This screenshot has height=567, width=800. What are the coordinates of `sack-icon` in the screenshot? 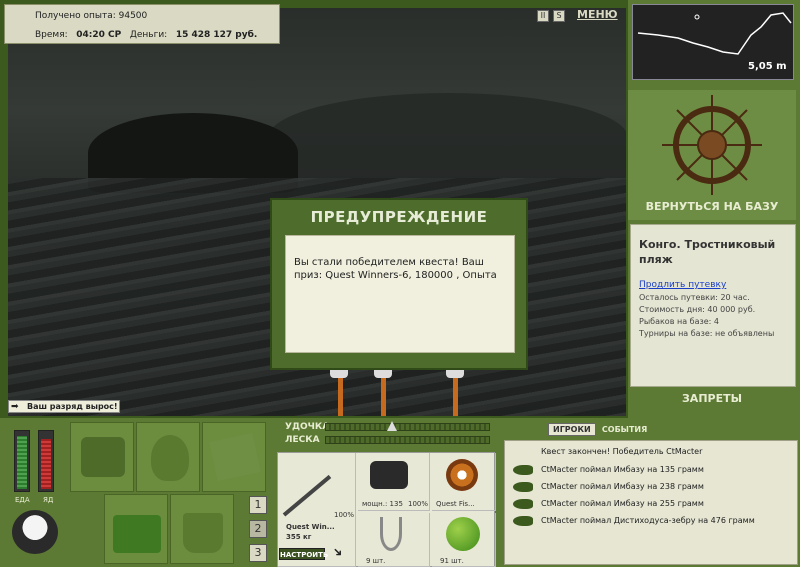 It's located at (170, 458).